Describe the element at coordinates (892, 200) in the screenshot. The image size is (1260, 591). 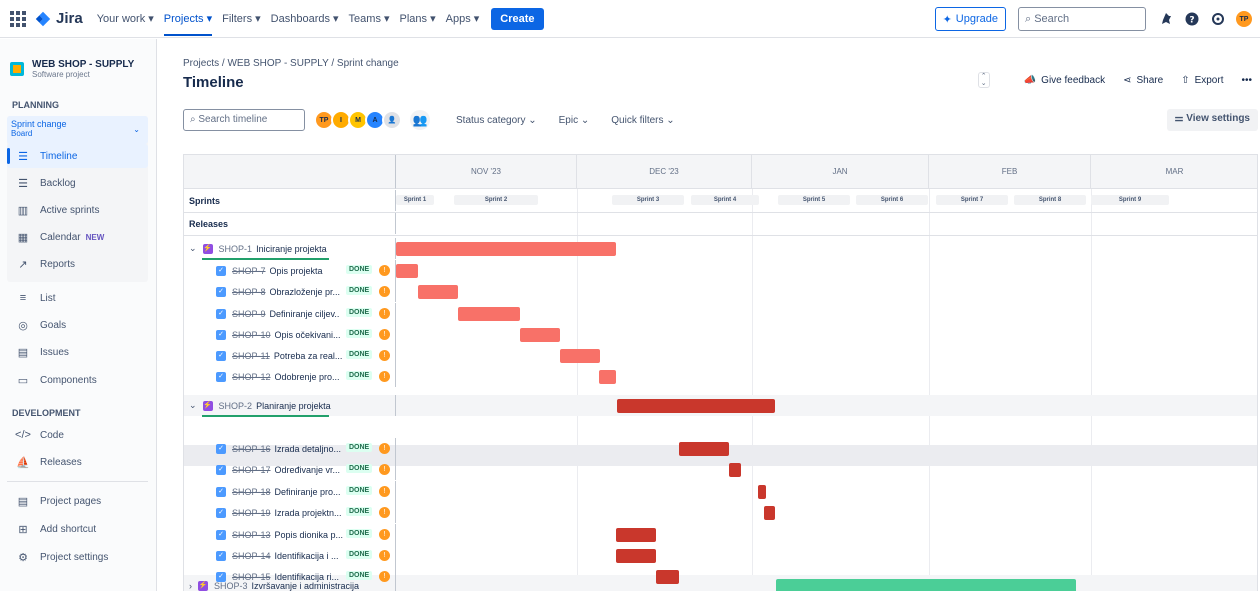
I see `sprint-chip: Sprint 6` at that location.